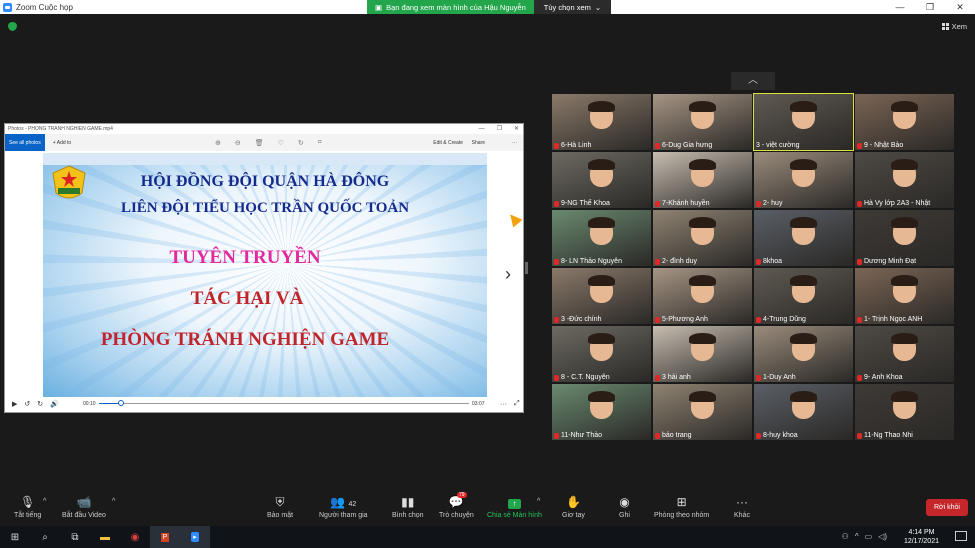 The height and width of the screenshot is (548, 975). Describe the element at coordinates (281, 143) in the screenshot. I see `favorite-icon: ♡` at that location.